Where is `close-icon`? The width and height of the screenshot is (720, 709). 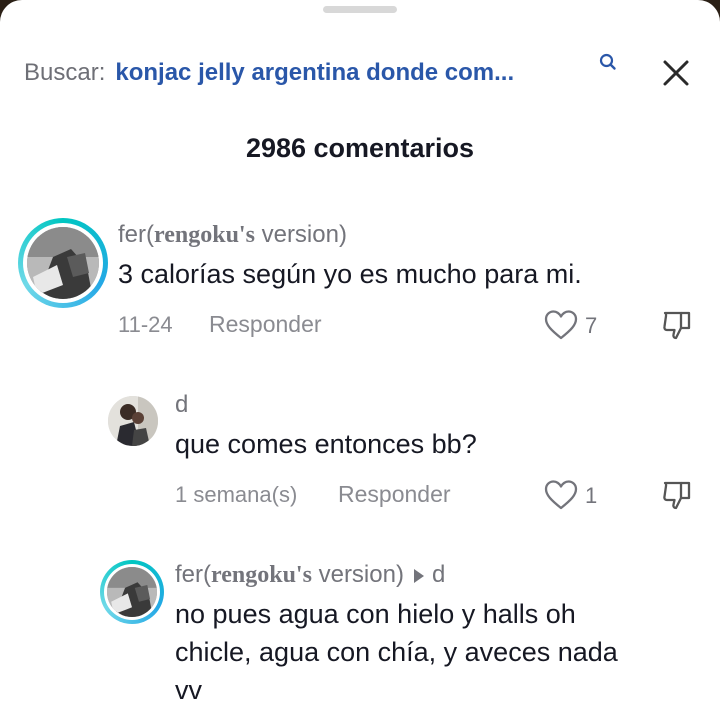
close-icon is located at coordinates (676, 73).